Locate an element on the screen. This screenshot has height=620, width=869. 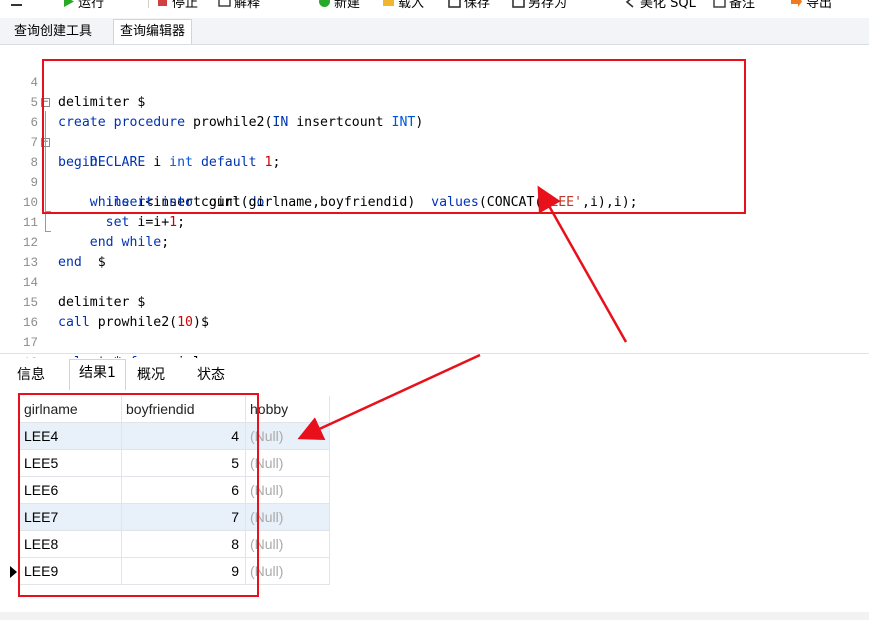
save-button: 保存 is located at coordinates (469, 5).